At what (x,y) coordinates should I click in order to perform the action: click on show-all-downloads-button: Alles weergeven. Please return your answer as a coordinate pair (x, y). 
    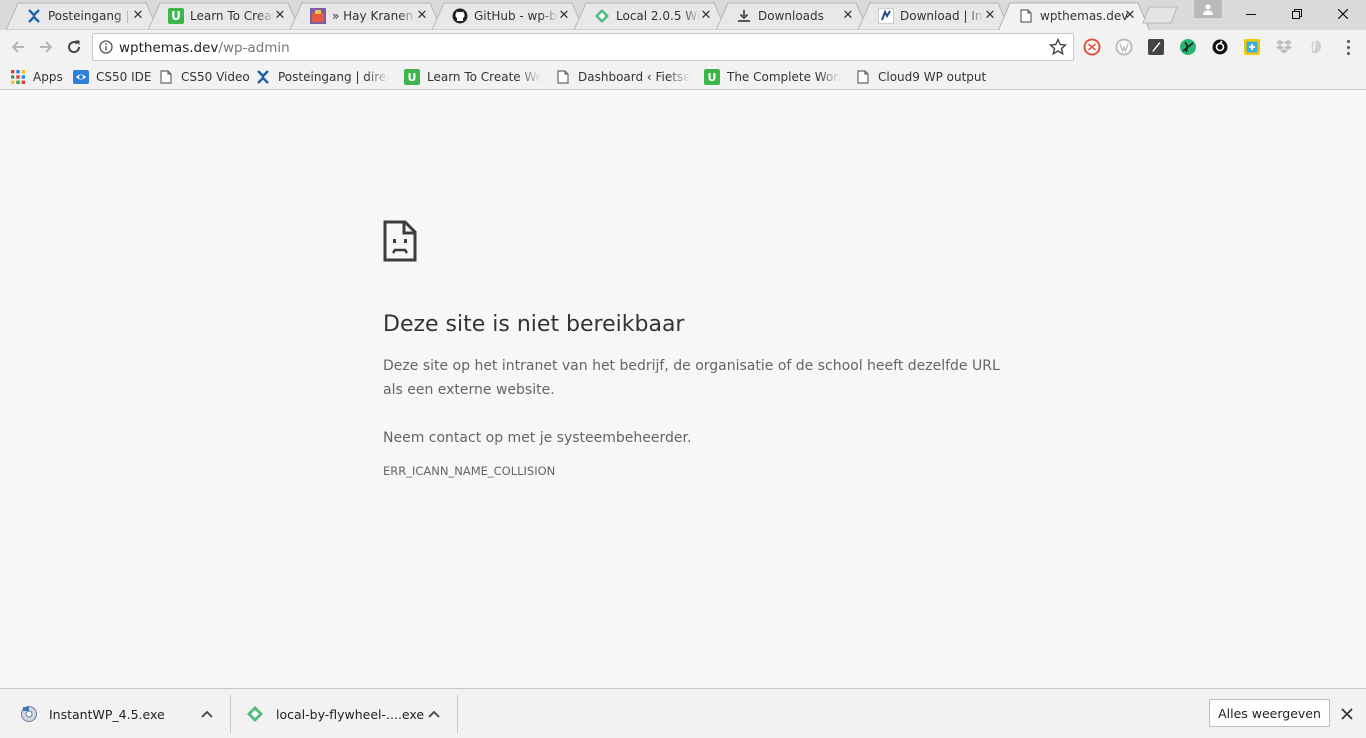
    Looking at the image, I should click on (1269, 713).